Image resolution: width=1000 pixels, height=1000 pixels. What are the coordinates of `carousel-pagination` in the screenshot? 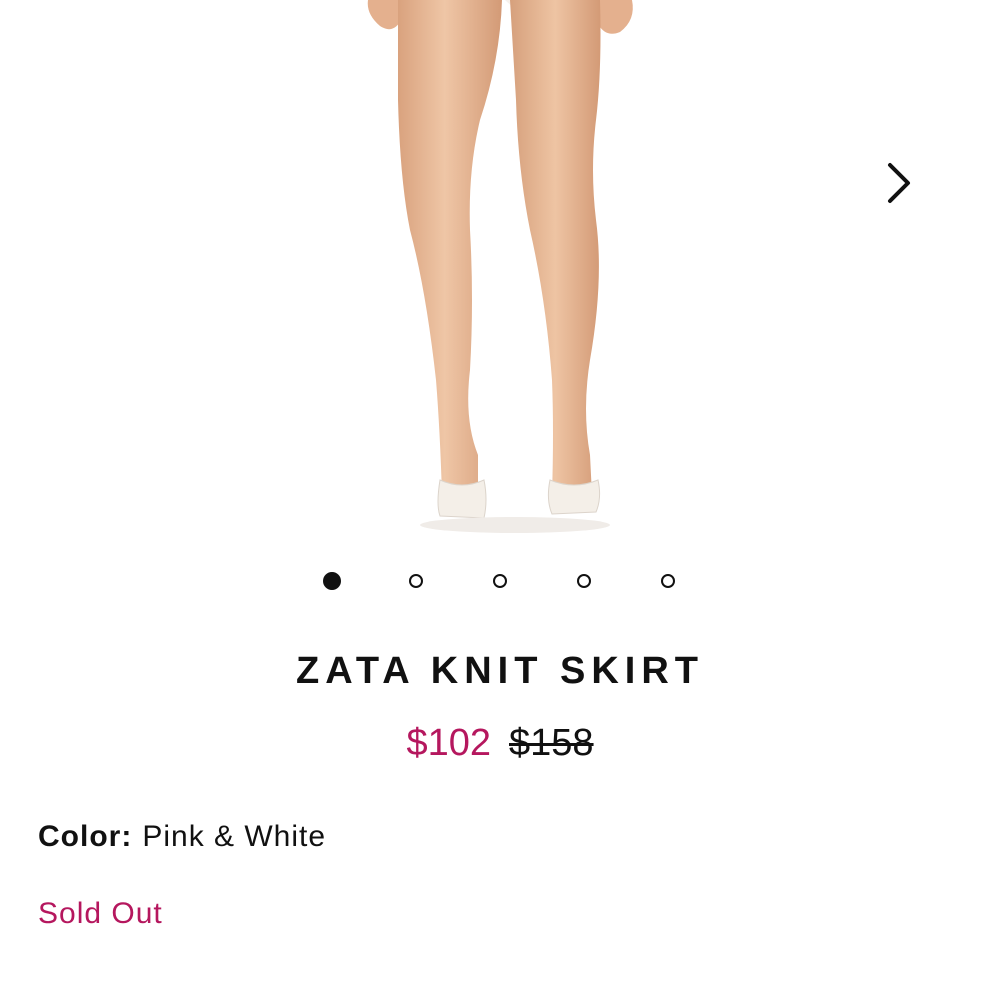 It's located at (500, 583).